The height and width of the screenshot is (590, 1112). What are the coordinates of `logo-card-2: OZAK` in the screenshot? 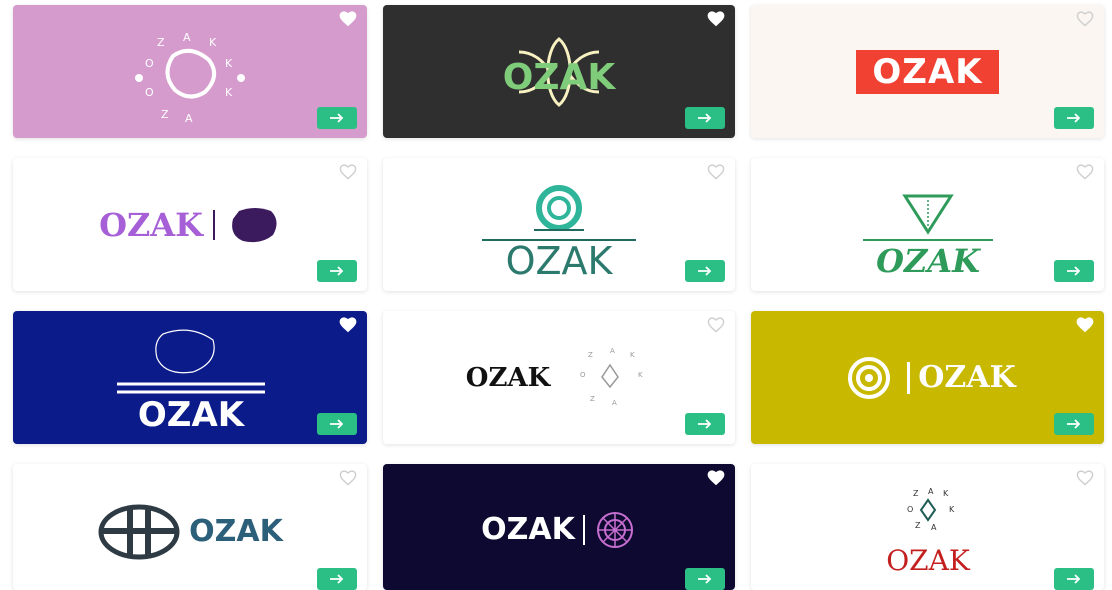 It's located at (559, 71).